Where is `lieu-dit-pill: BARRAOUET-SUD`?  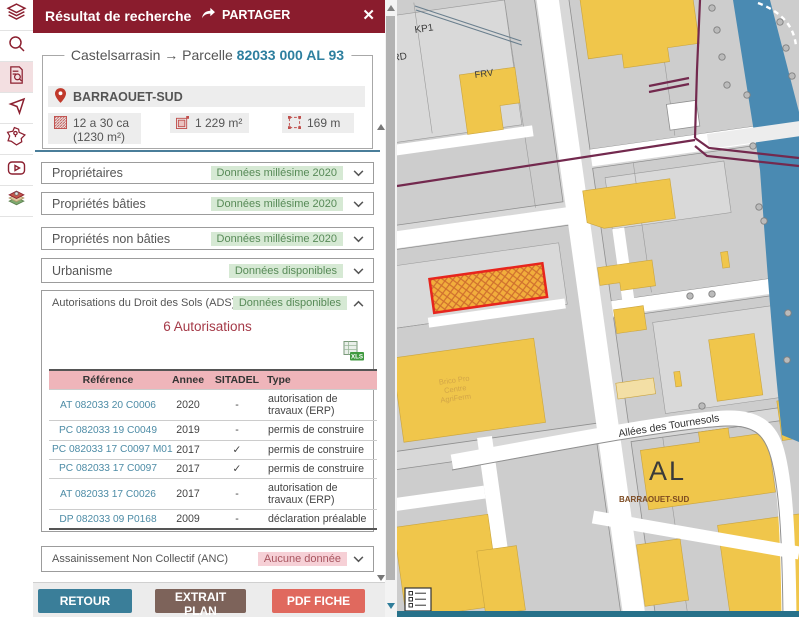 lieu-dit-pill: BARRAOUET-SUD is located at coordinates (206, 96).